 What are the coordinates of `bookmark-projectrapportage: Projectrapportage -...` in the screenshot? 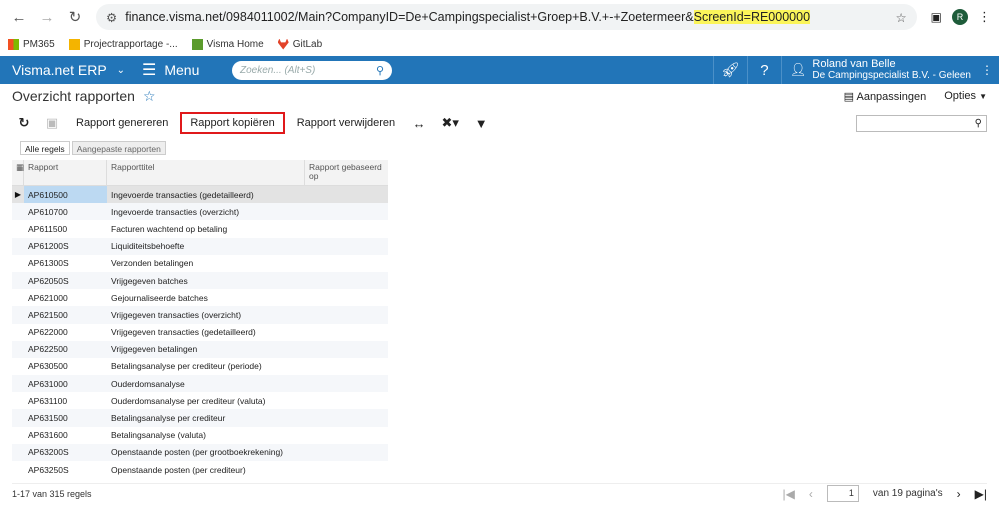 It's located at (123, 44).